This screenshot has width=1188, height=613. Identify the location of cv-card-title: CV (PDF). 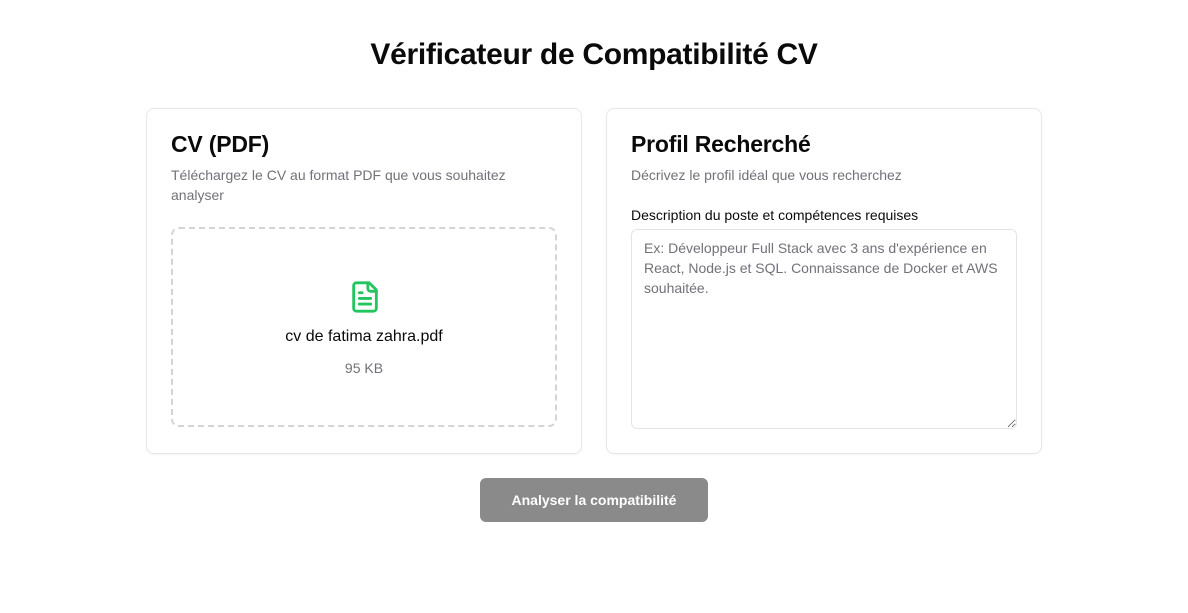
(220, 144).